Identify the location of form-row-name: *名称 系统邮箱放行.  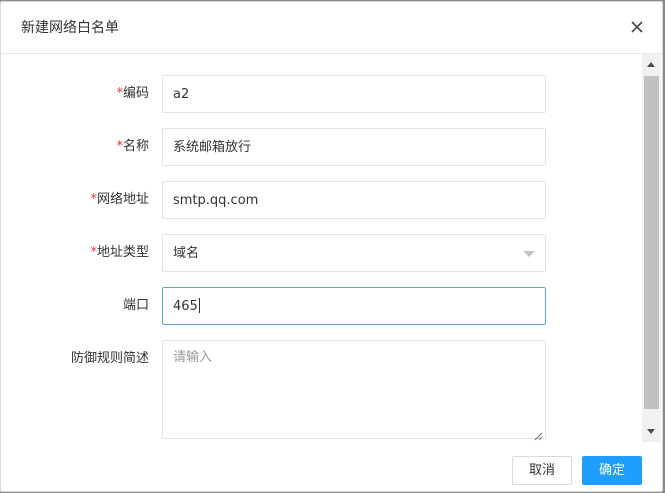
(321, 147).